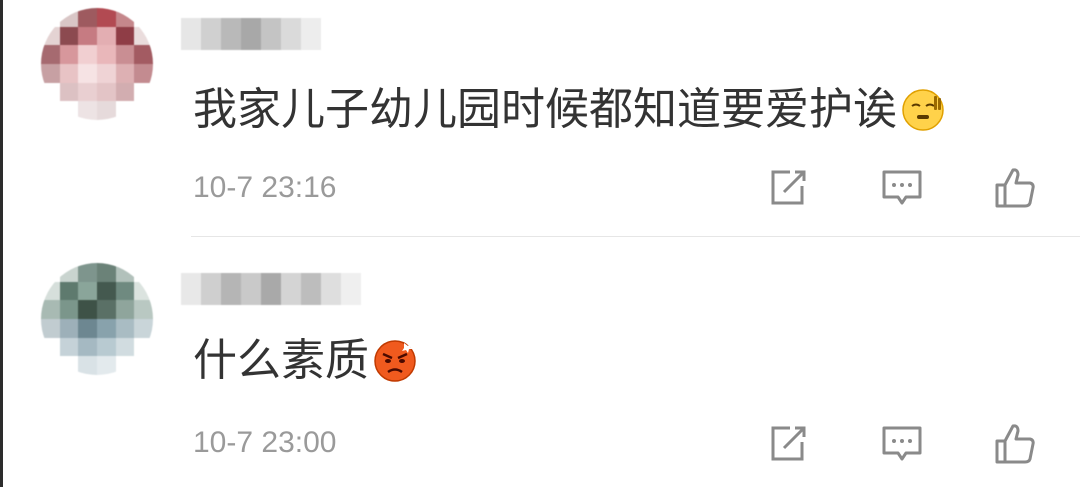 The image size is (1080, 487). What do you see at coordinates (395, 361) in the screenshot?
I see `angry-face-emoji` at bounding box center [395, 361].